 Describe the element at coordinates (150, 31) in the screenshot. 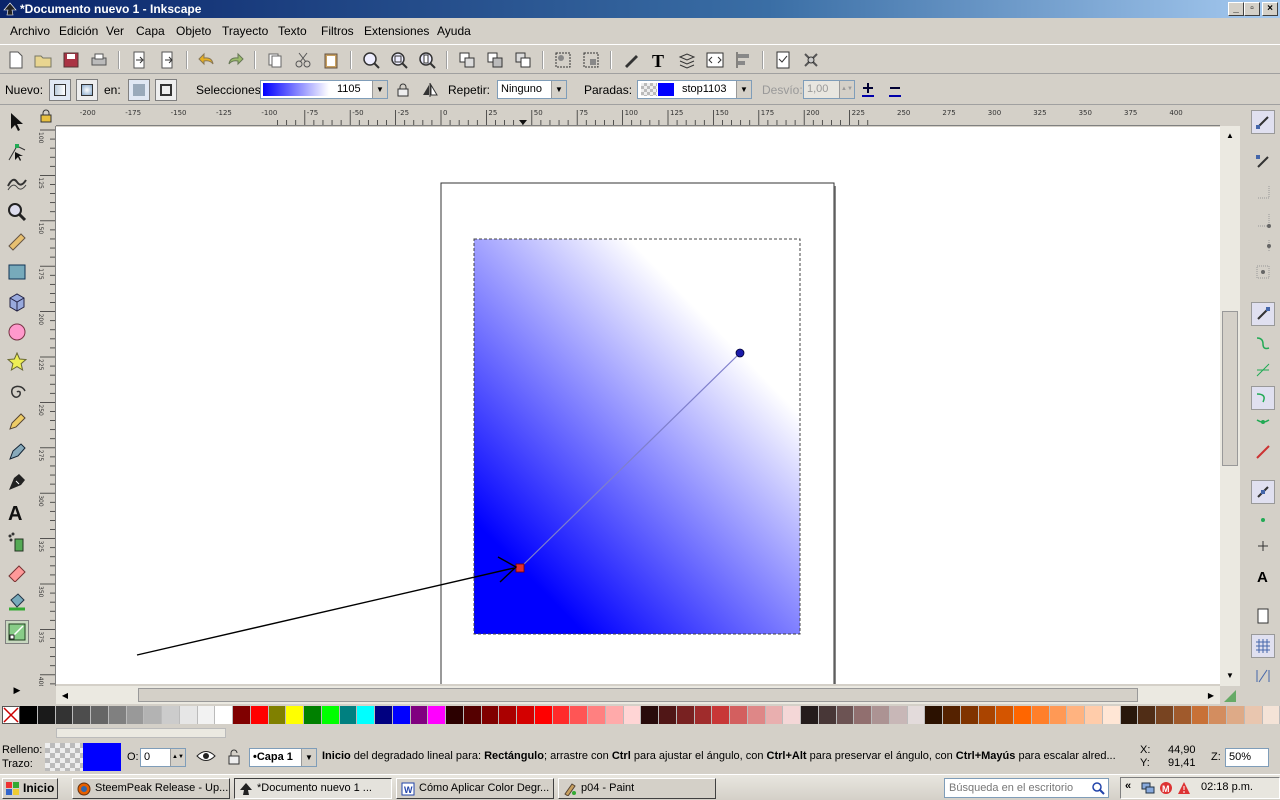

I see `menu-capa: Capa` at that location.